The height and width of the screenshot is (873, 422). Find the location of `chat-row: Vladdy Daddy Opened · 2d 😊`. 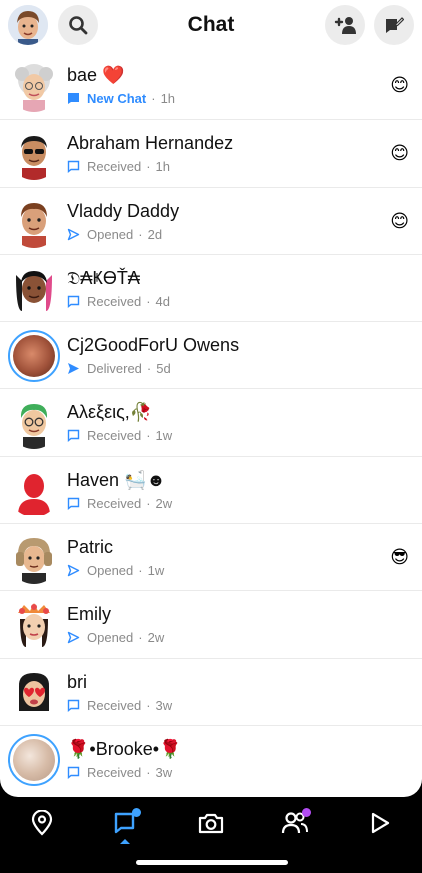

chat-row: Vladdy Daddy Opened · 2d 😊 is located at coordinates (211, 220).